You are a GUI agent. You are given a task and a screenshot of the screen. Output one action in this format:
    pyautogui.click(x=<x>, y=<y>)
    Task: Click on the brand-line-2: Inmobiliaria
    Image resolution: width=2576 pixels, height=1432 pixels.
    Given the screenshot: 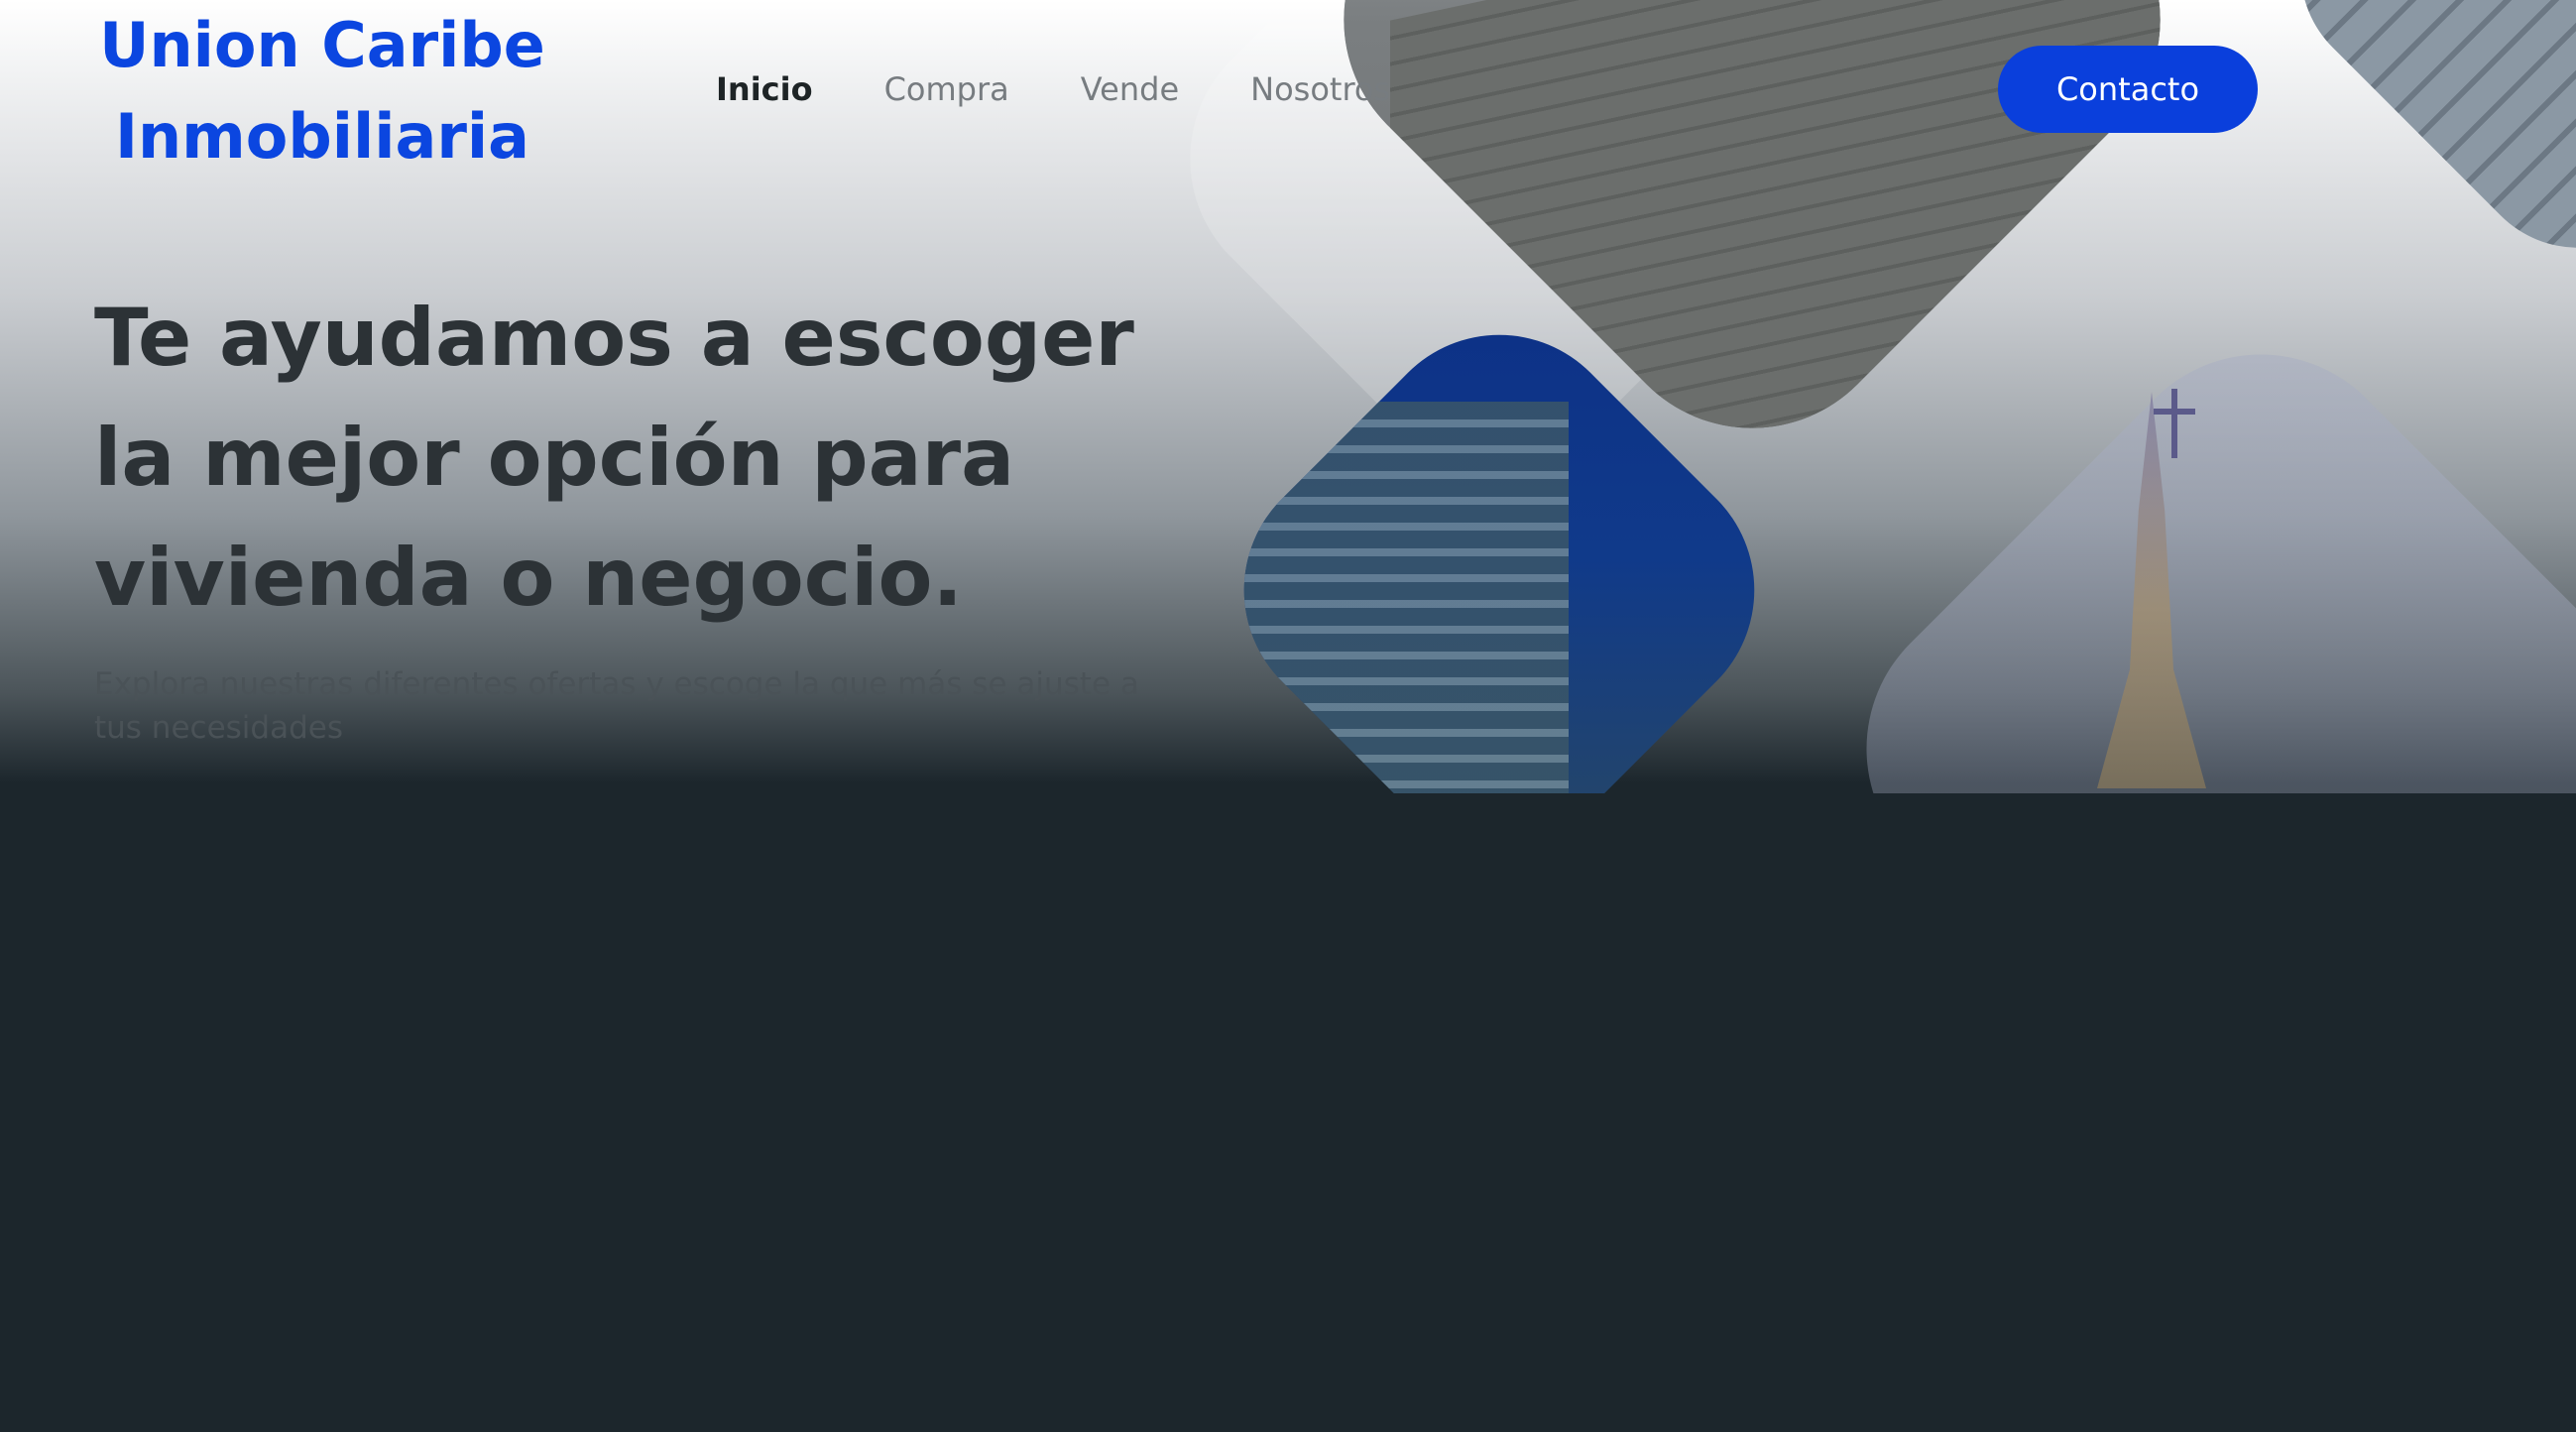 What is the action you would take?
    pyautogui.click(x=322, y=136)
    